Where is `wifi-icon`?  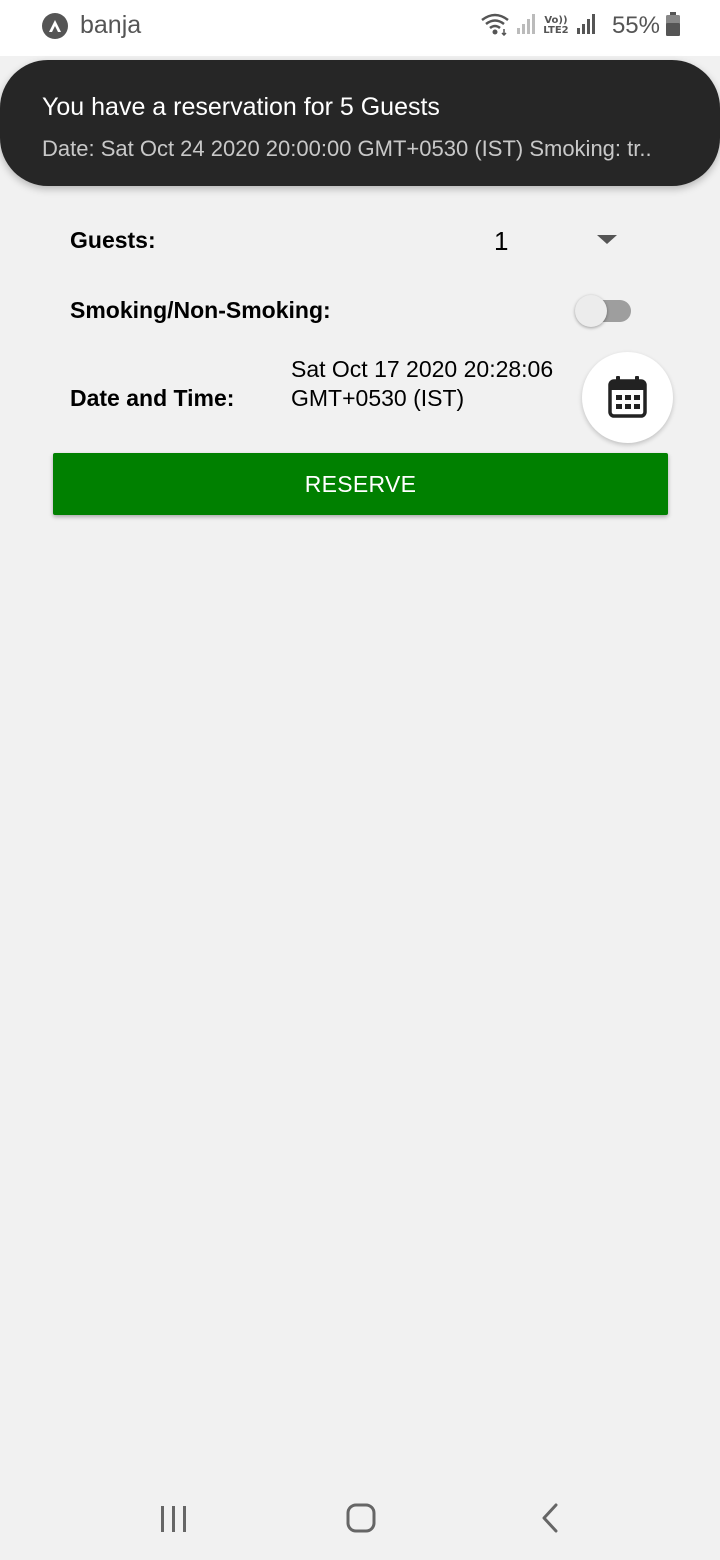
wifi-icon is located at coordinates (495, 26).